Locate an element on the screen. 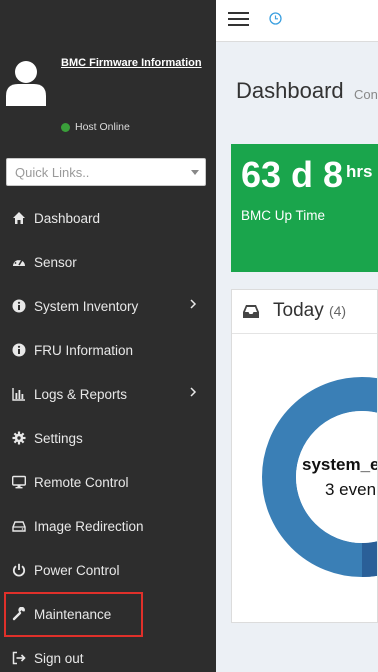 This screenshot has width=378, height=672. host-status: Host Online is located at coordinates (95, 127).